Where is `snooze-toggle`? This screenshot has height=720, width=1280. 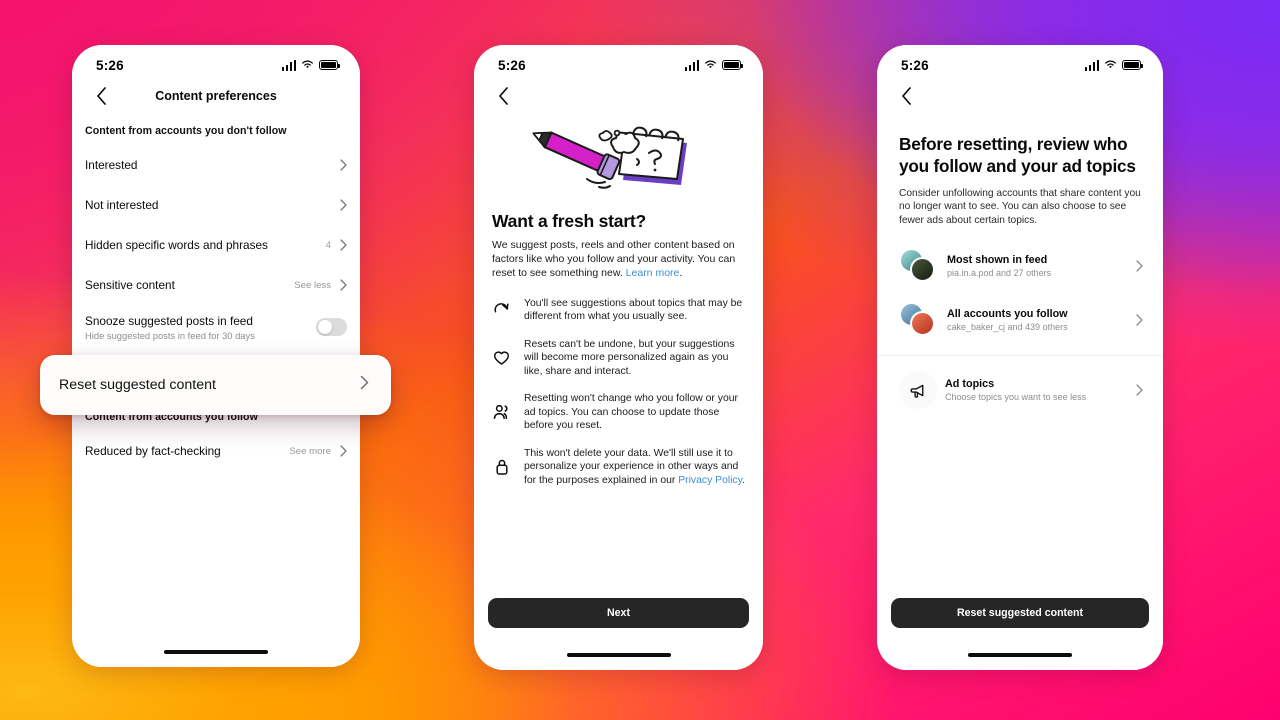
snooze-toggle is located at coordinates (331, 327).